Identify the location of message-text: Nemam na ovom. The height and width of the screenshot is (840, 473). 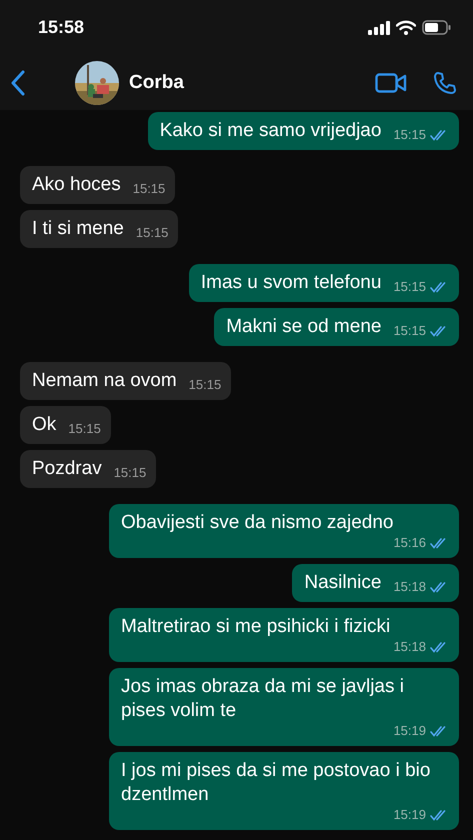
(104, 381).